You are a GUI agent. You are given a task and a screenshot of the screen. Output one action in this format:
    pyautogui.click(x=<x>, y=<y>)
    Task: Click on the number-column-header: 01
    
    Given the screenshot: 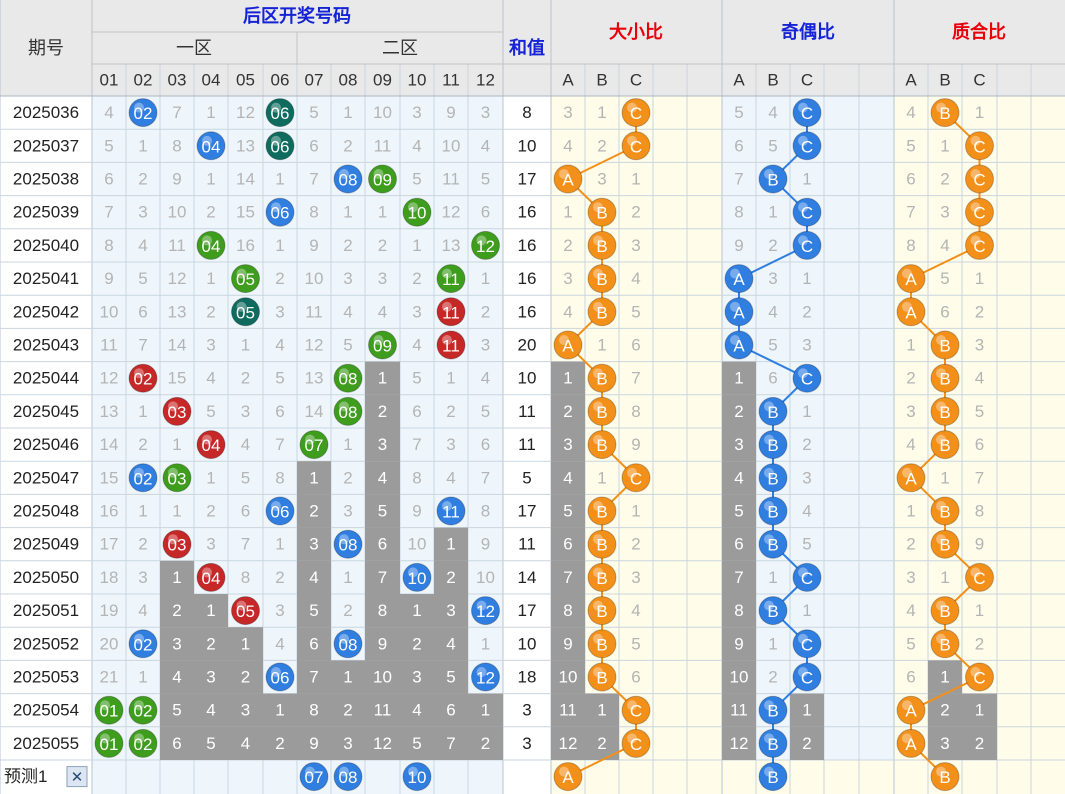 What is the action you would take?
    pyautogui.click(x=109, y=80)
    